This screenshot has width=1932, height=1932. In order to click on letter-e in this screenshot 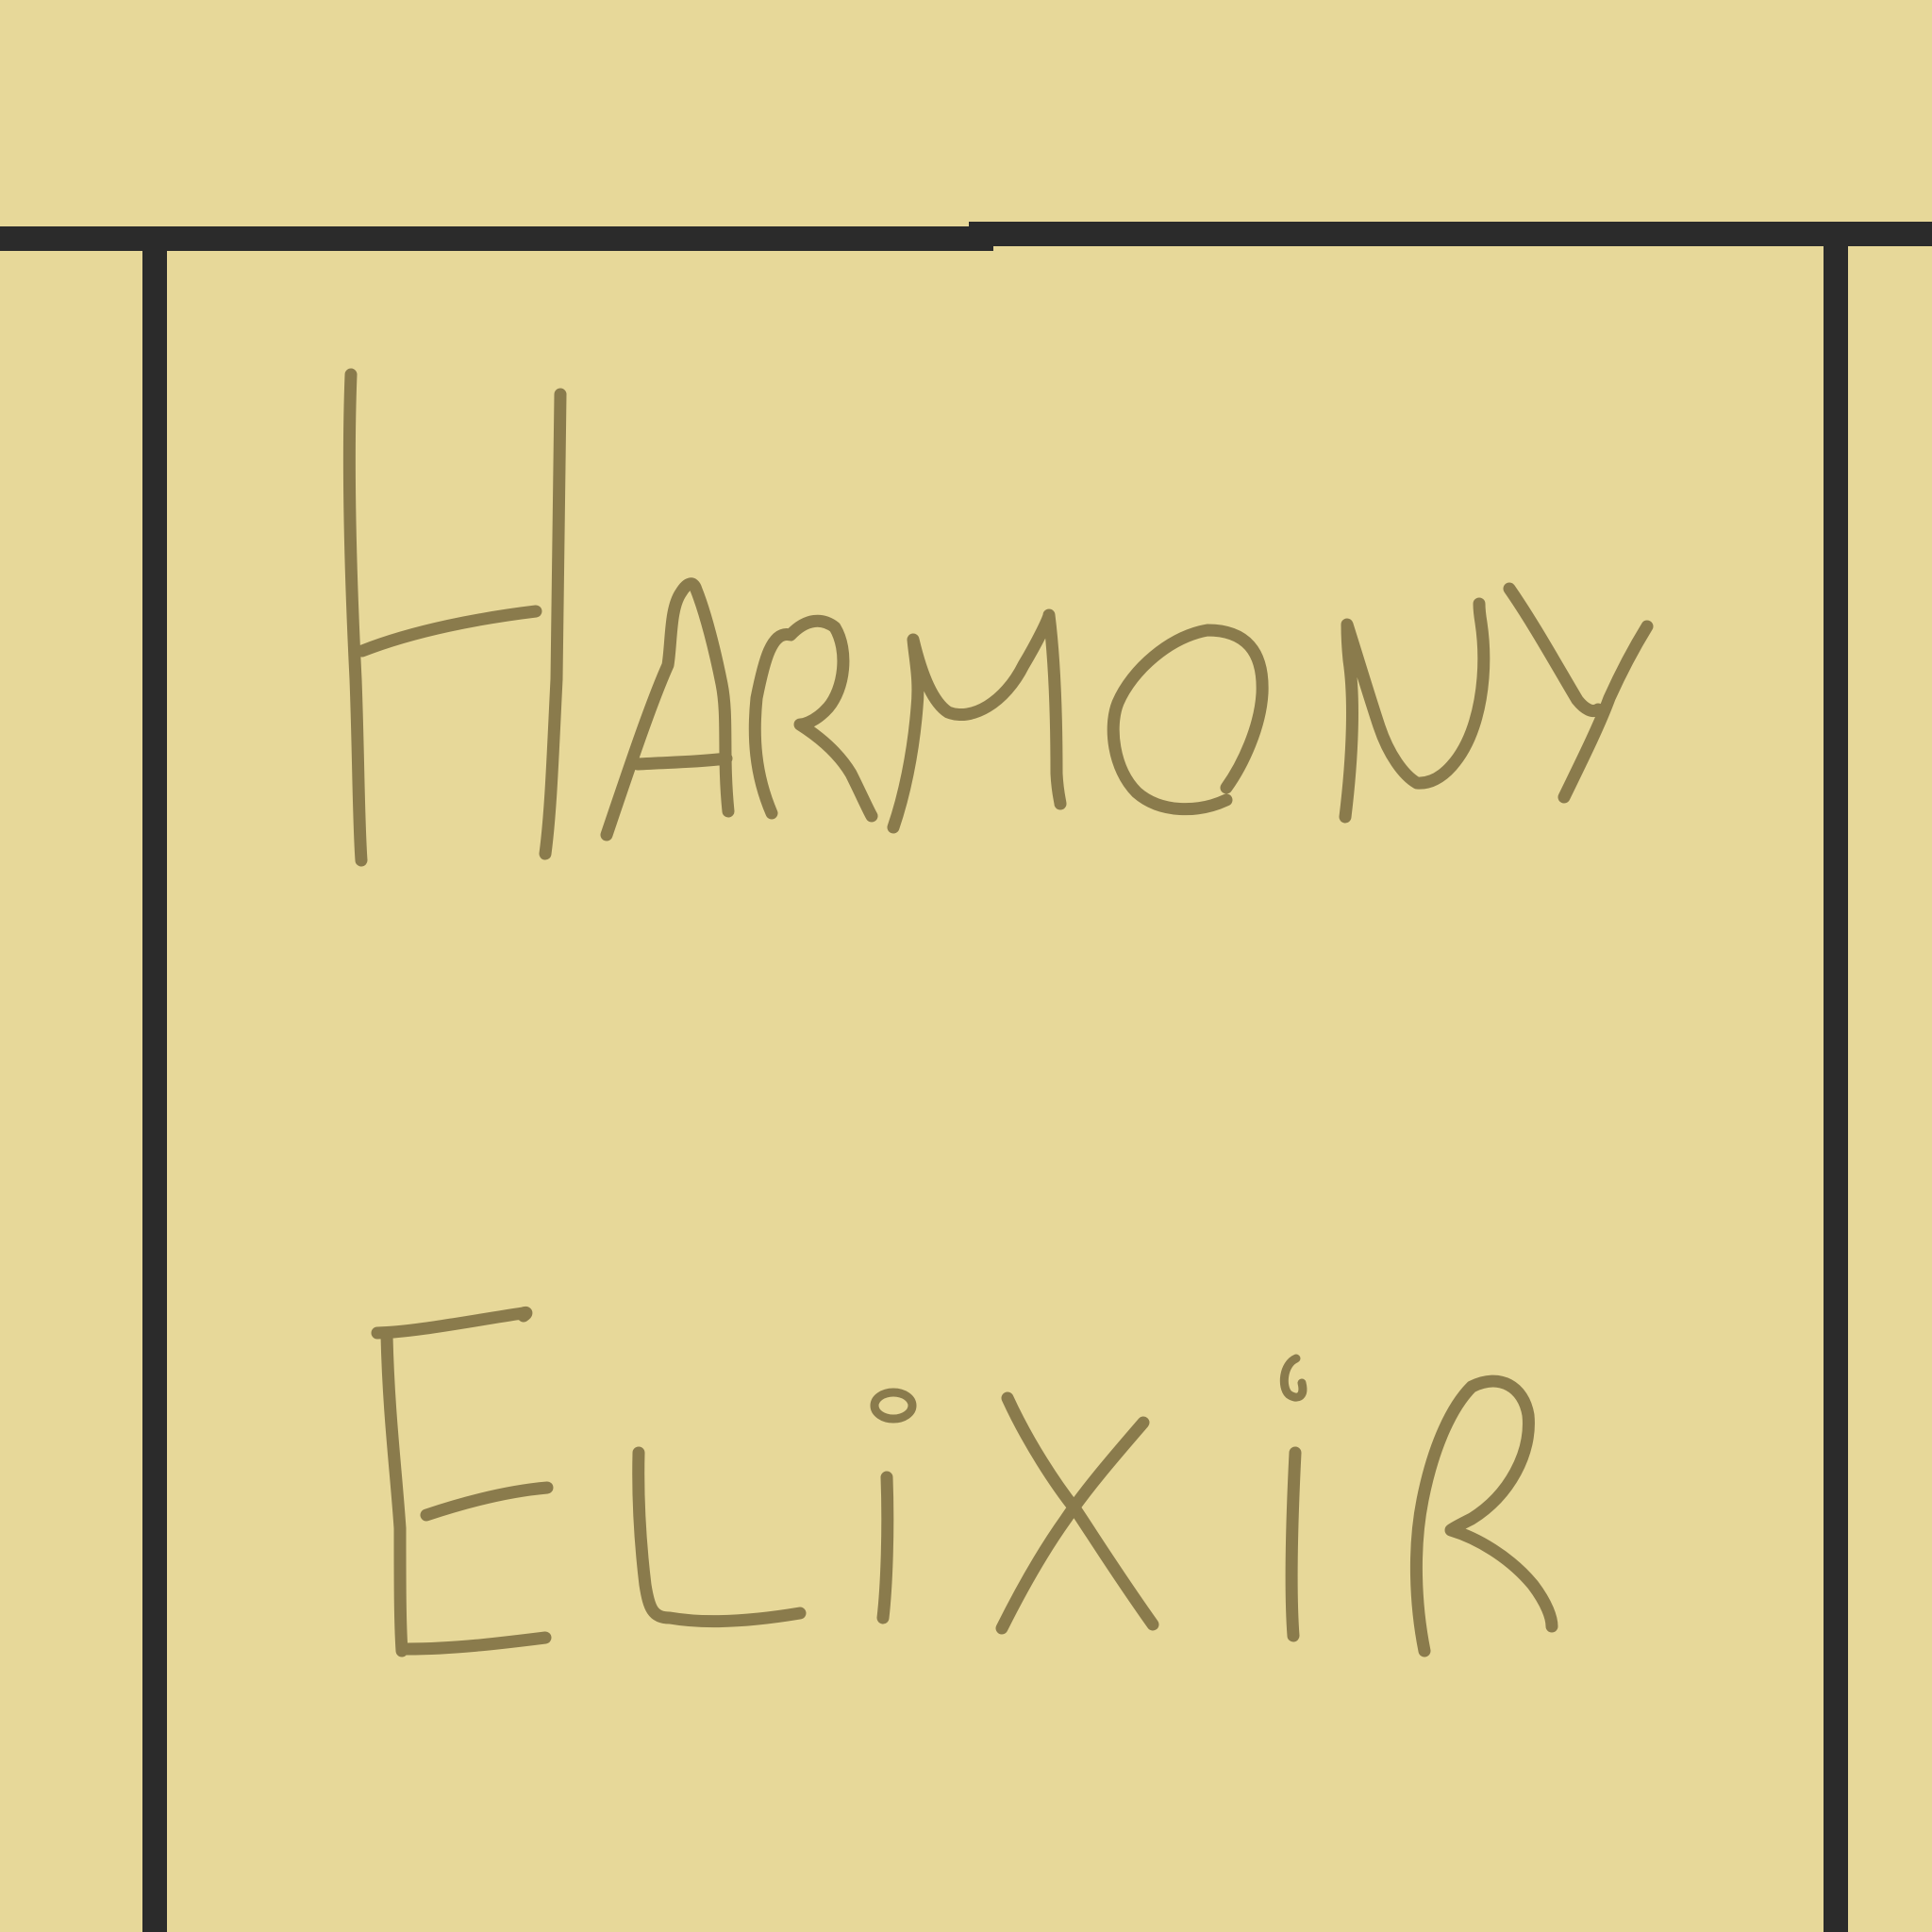, I will do `click(462, 1481)`.